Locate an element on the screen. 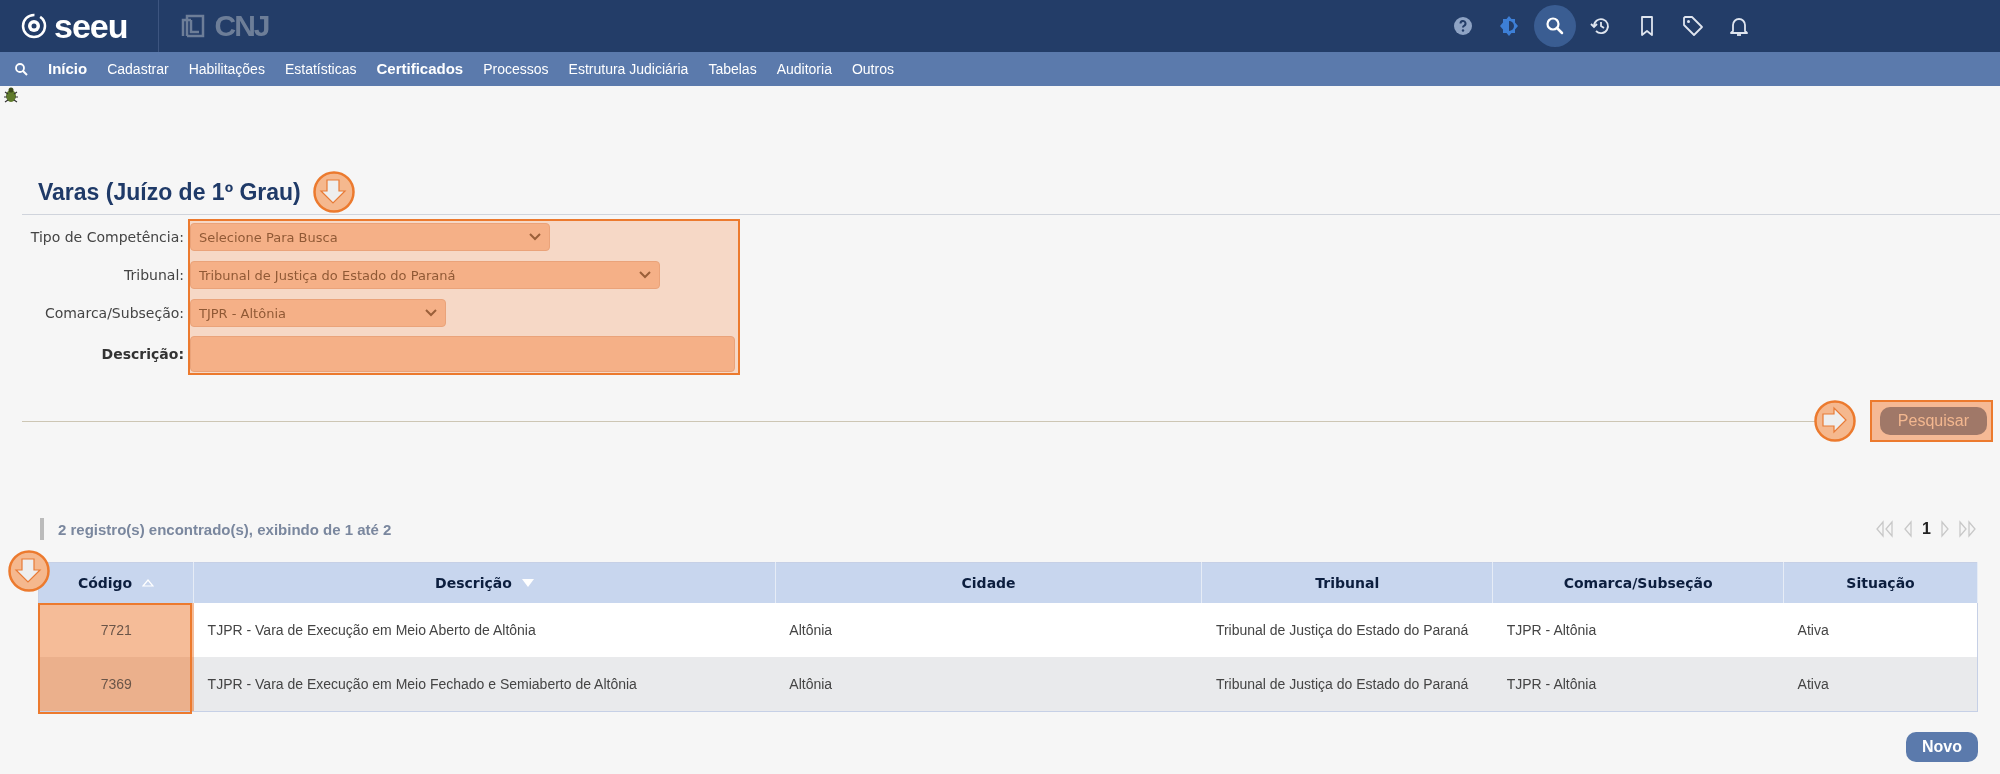 The width and height of the screenshot is (2000, 774). column-header: Descrição is located at coordinates (473, 583).